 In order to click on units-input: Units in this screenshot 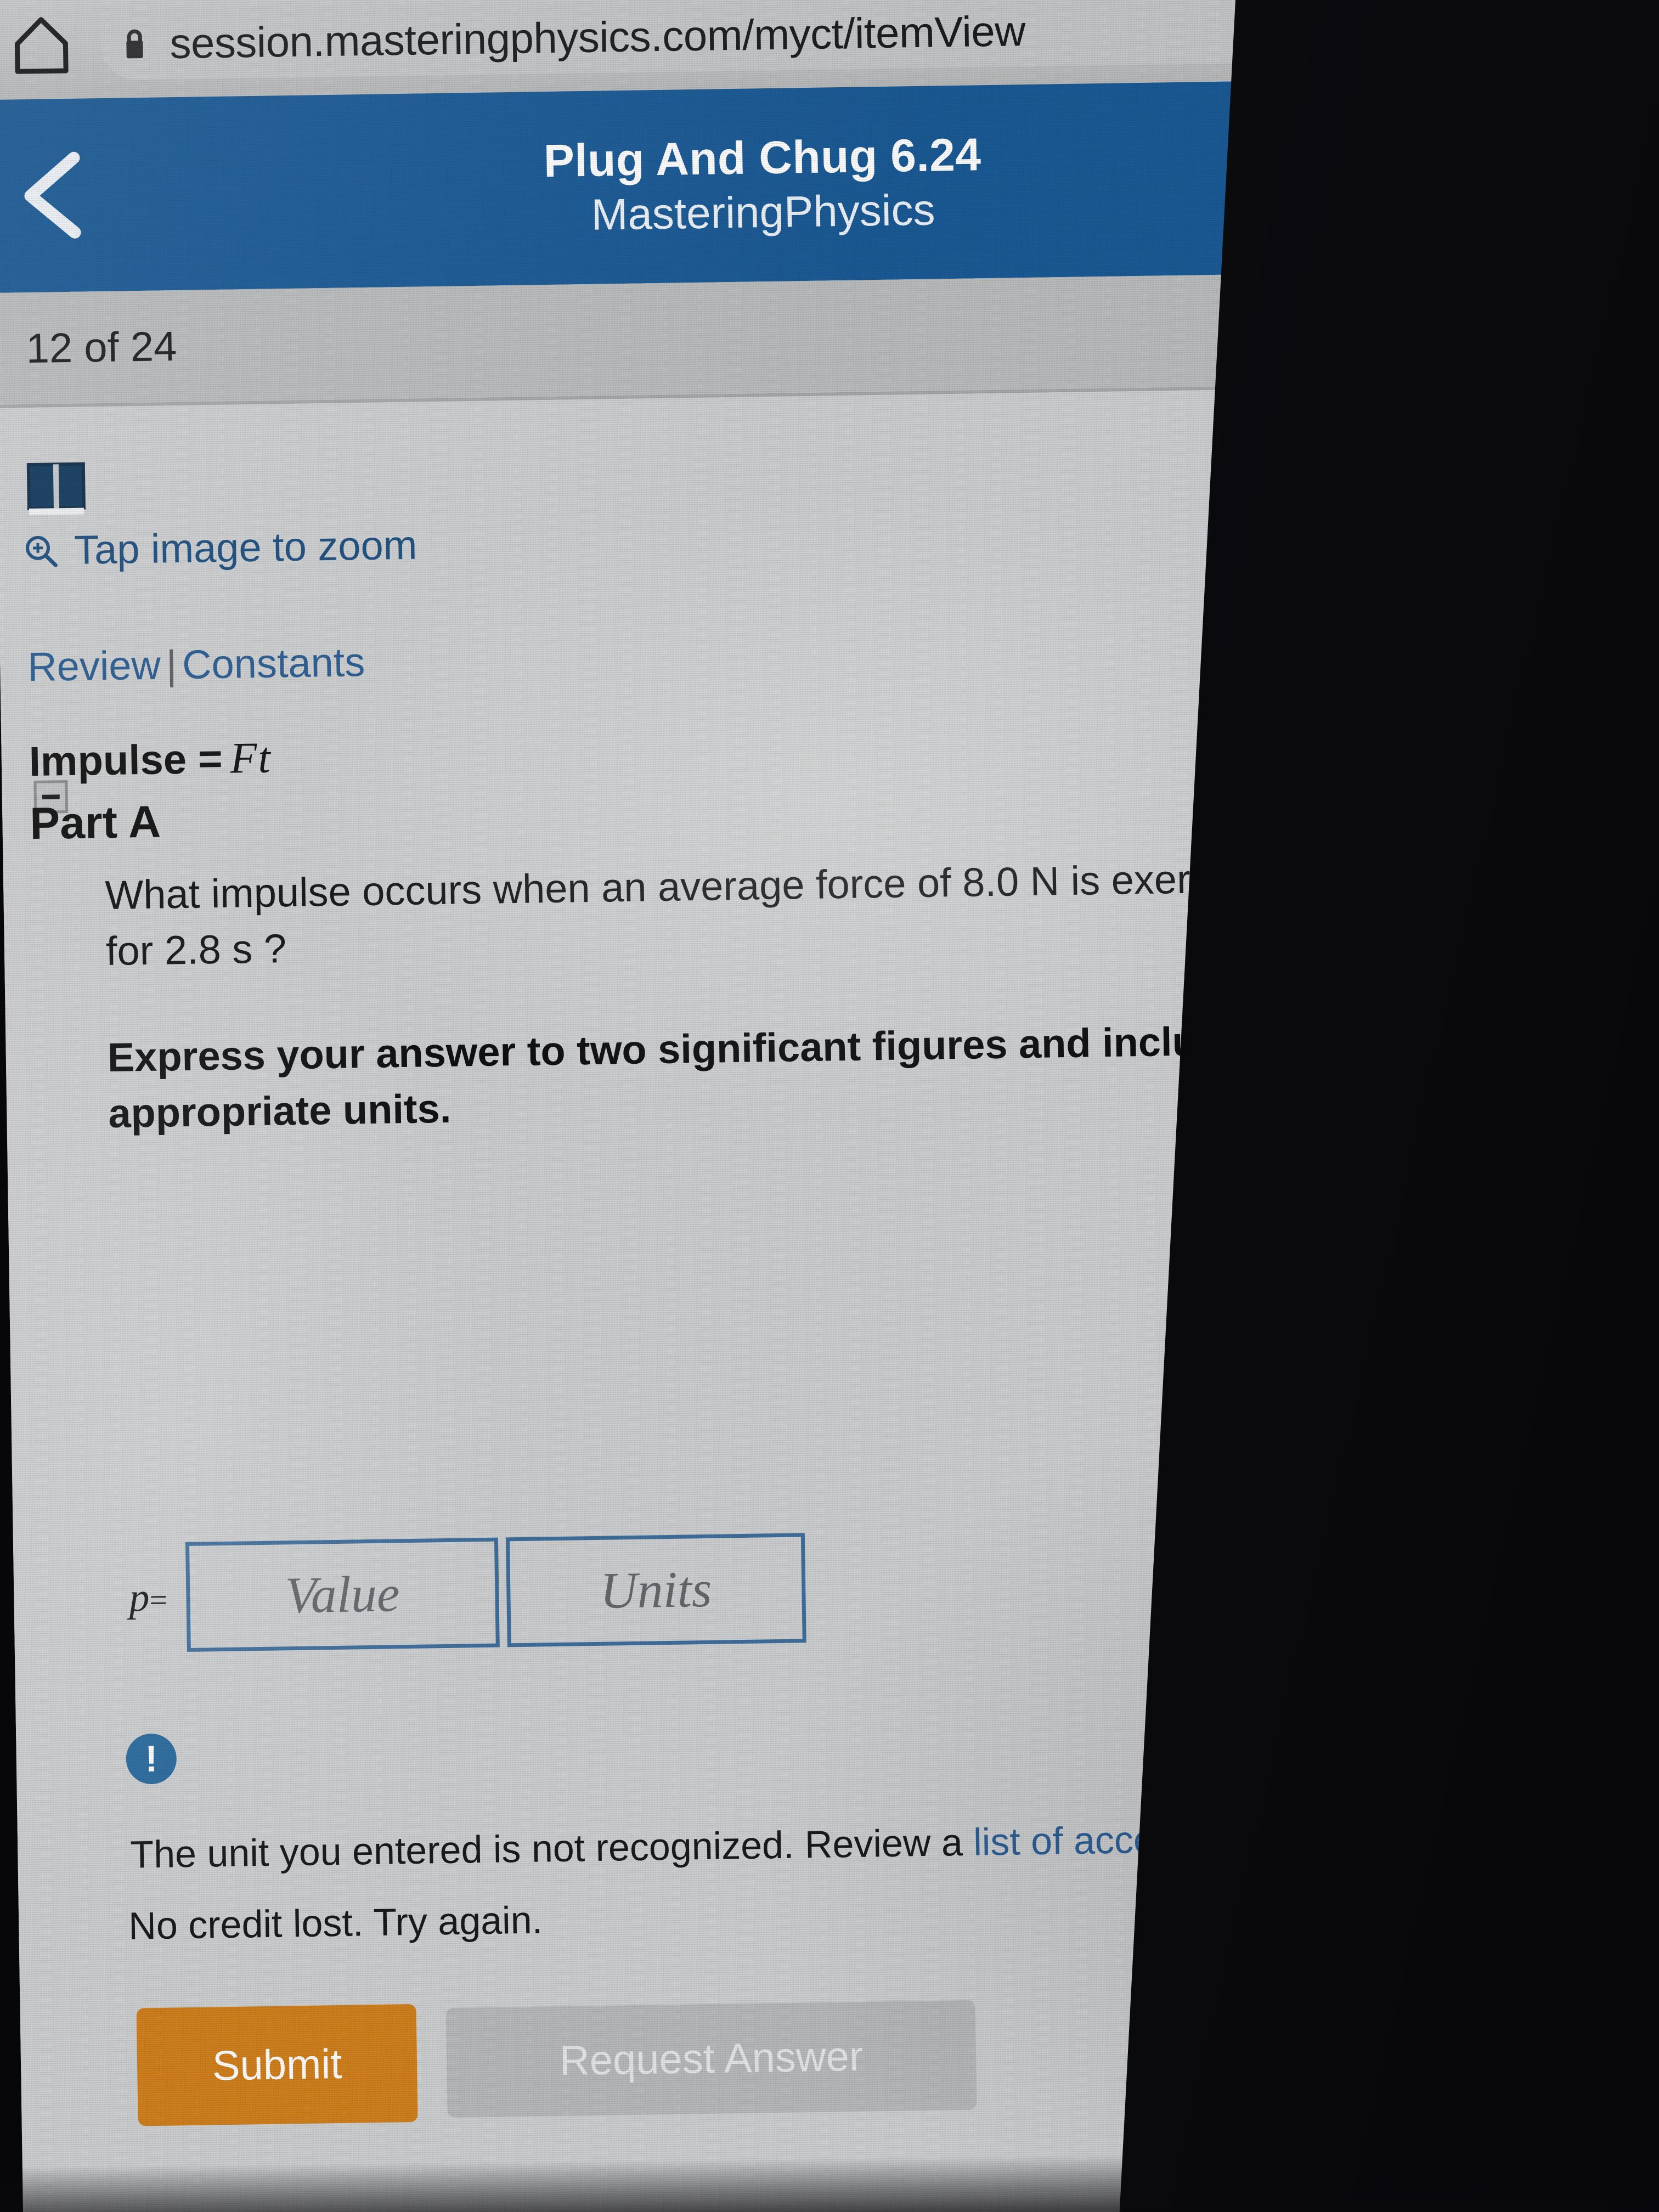, I will do `click(656, 1590)`.